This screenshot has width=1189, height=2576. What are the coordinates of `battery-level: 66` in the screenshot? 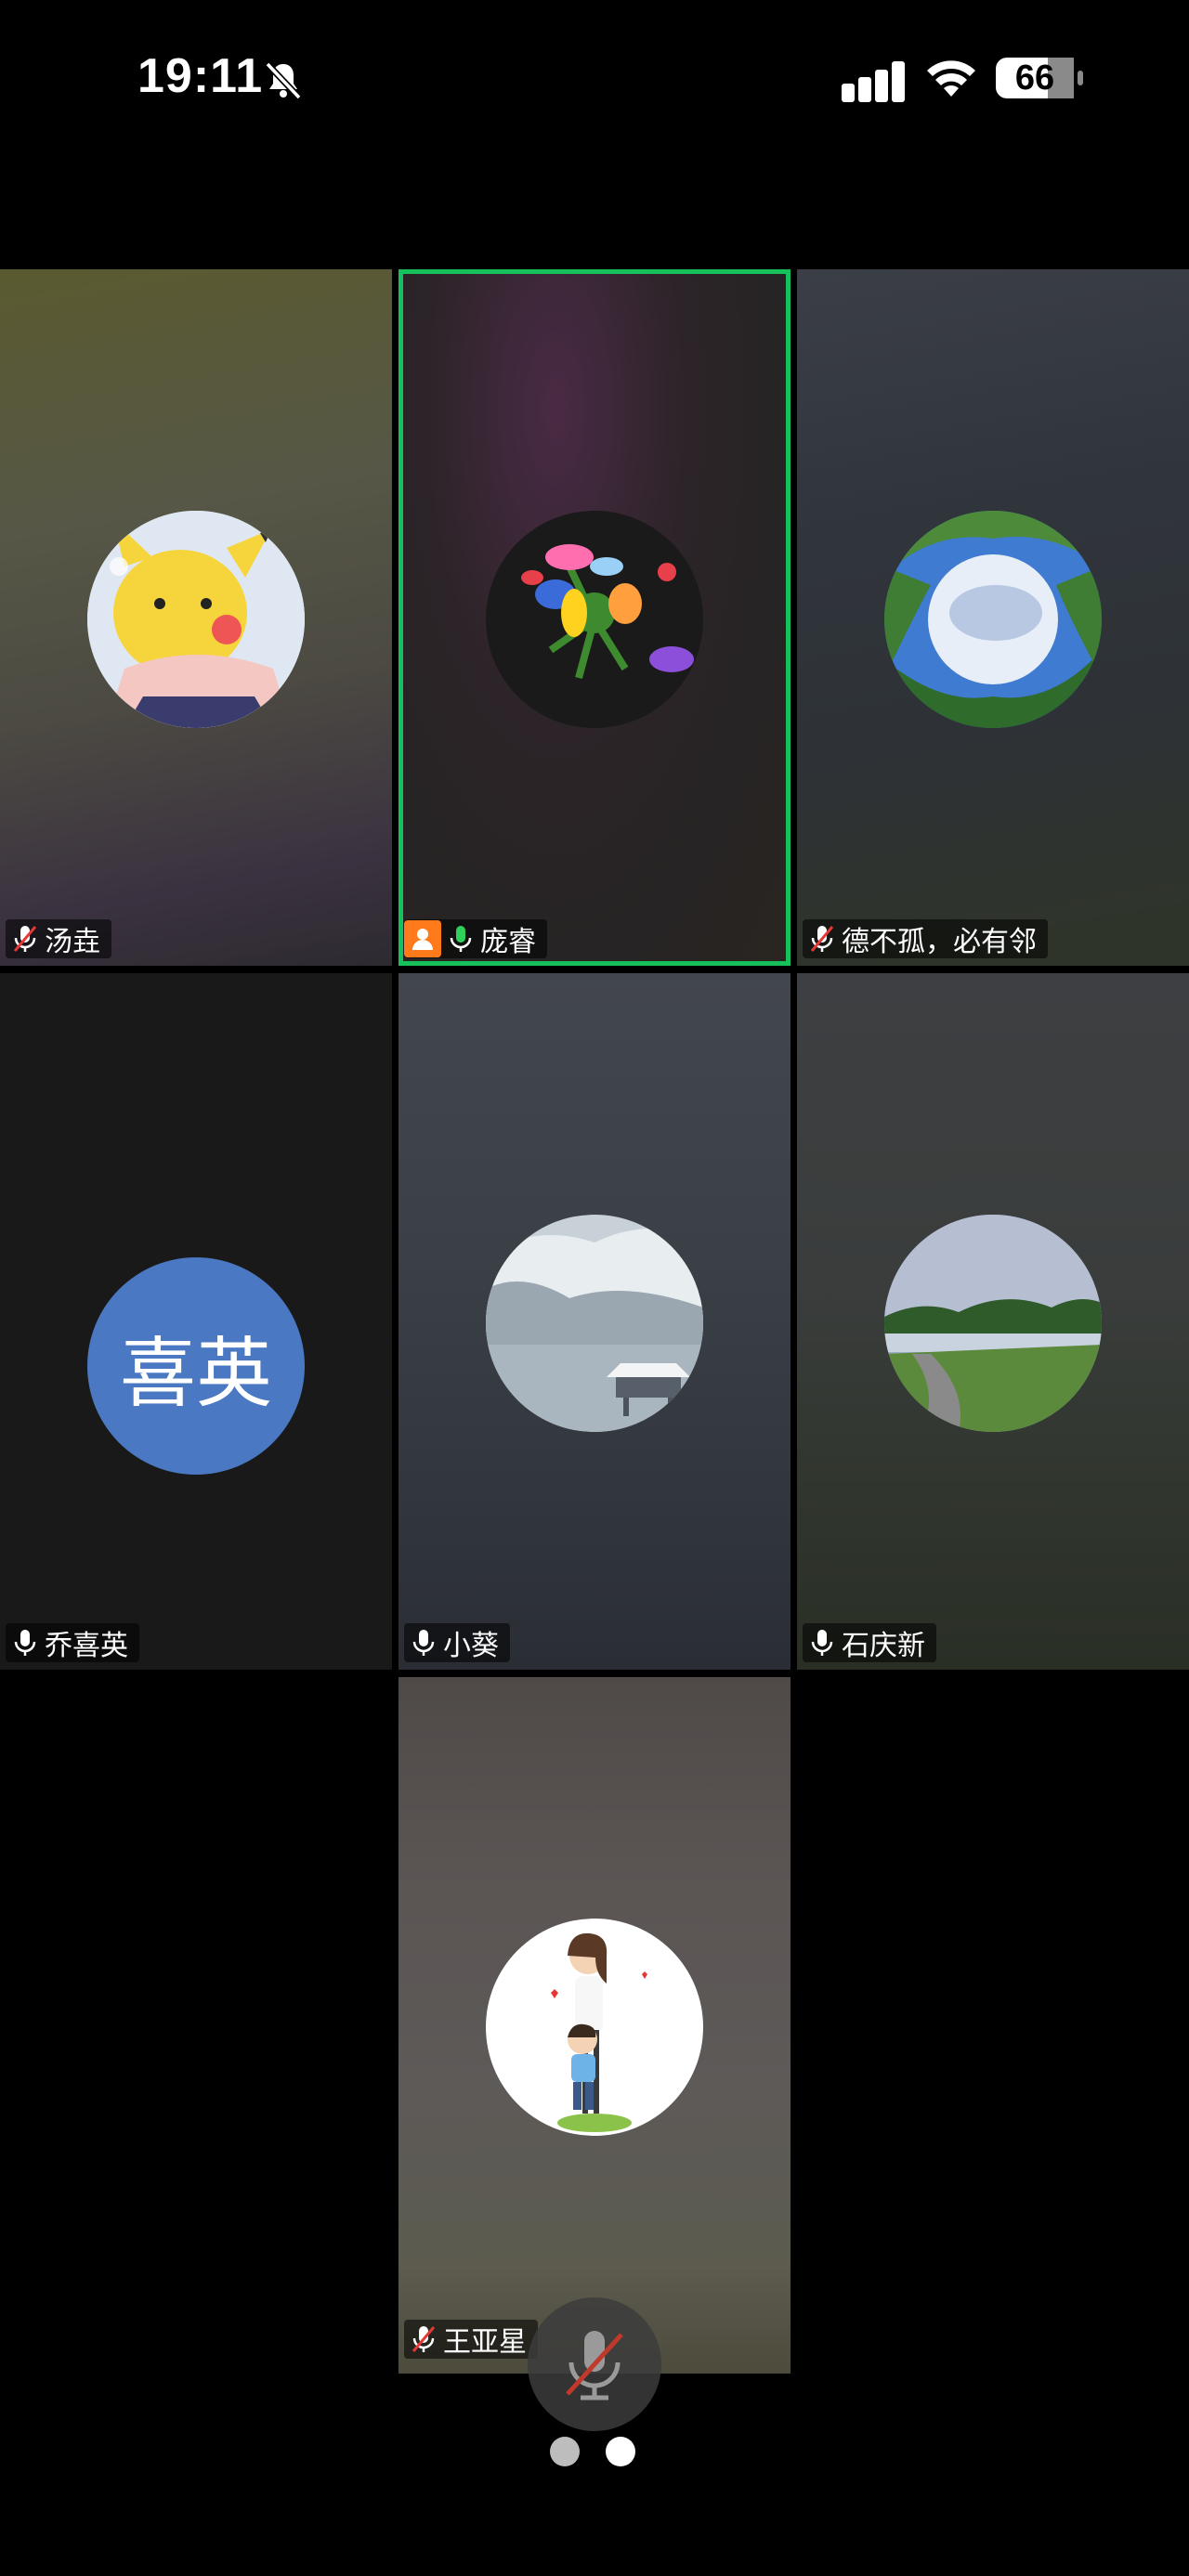 It's located at (1034, 78).